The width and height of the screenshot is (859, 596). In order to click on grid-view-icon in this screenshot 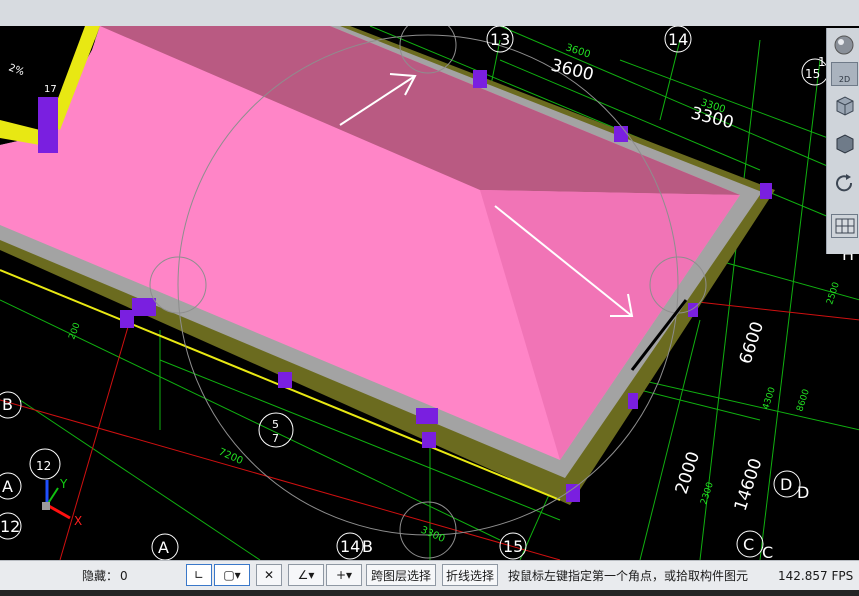, I will do `click(844, 226)`.